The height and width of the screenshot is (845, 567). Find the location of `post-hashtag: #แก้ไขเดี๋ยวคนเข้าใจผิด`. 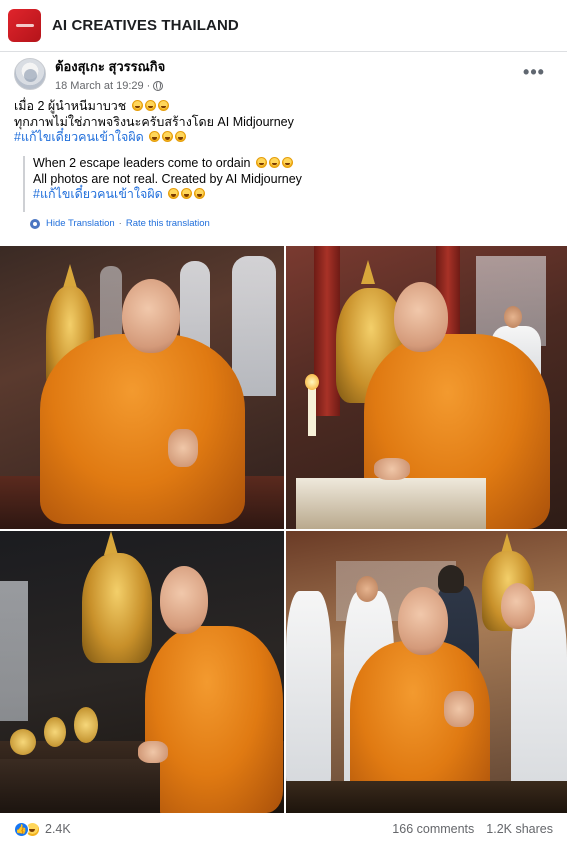

post-hashtag: #แก้ไขเดี๋ยวคนเข้าใจผิด is located at coordinates (79, 137).